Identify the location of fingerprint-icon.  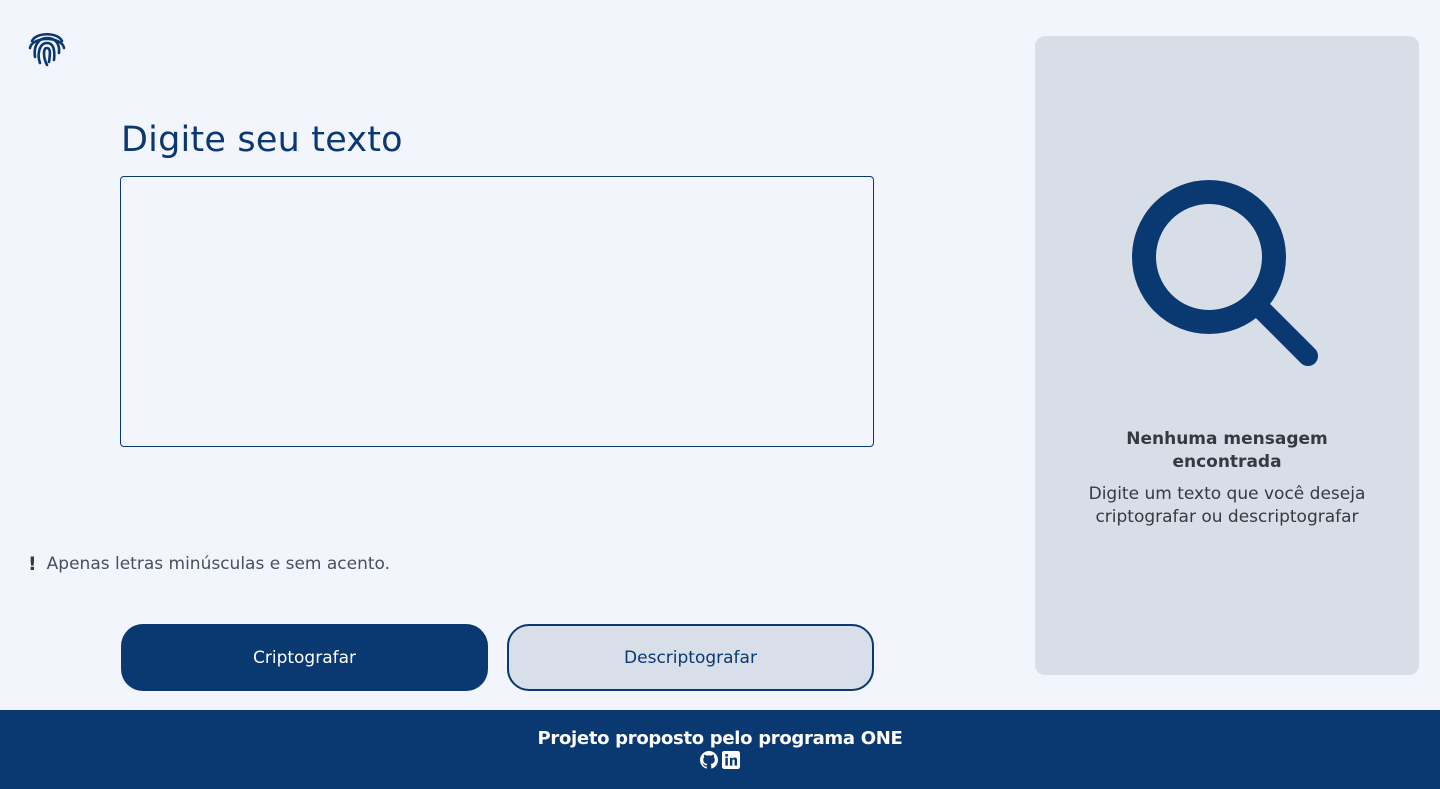
(47, 47).